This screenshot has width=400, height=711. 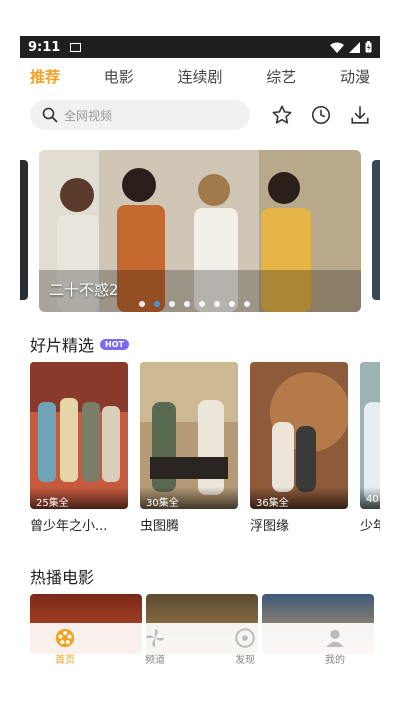 What do you see at coordinates (200, 18) in the screenshot?
I see `outer-frame` at bounding box center [200, 18].